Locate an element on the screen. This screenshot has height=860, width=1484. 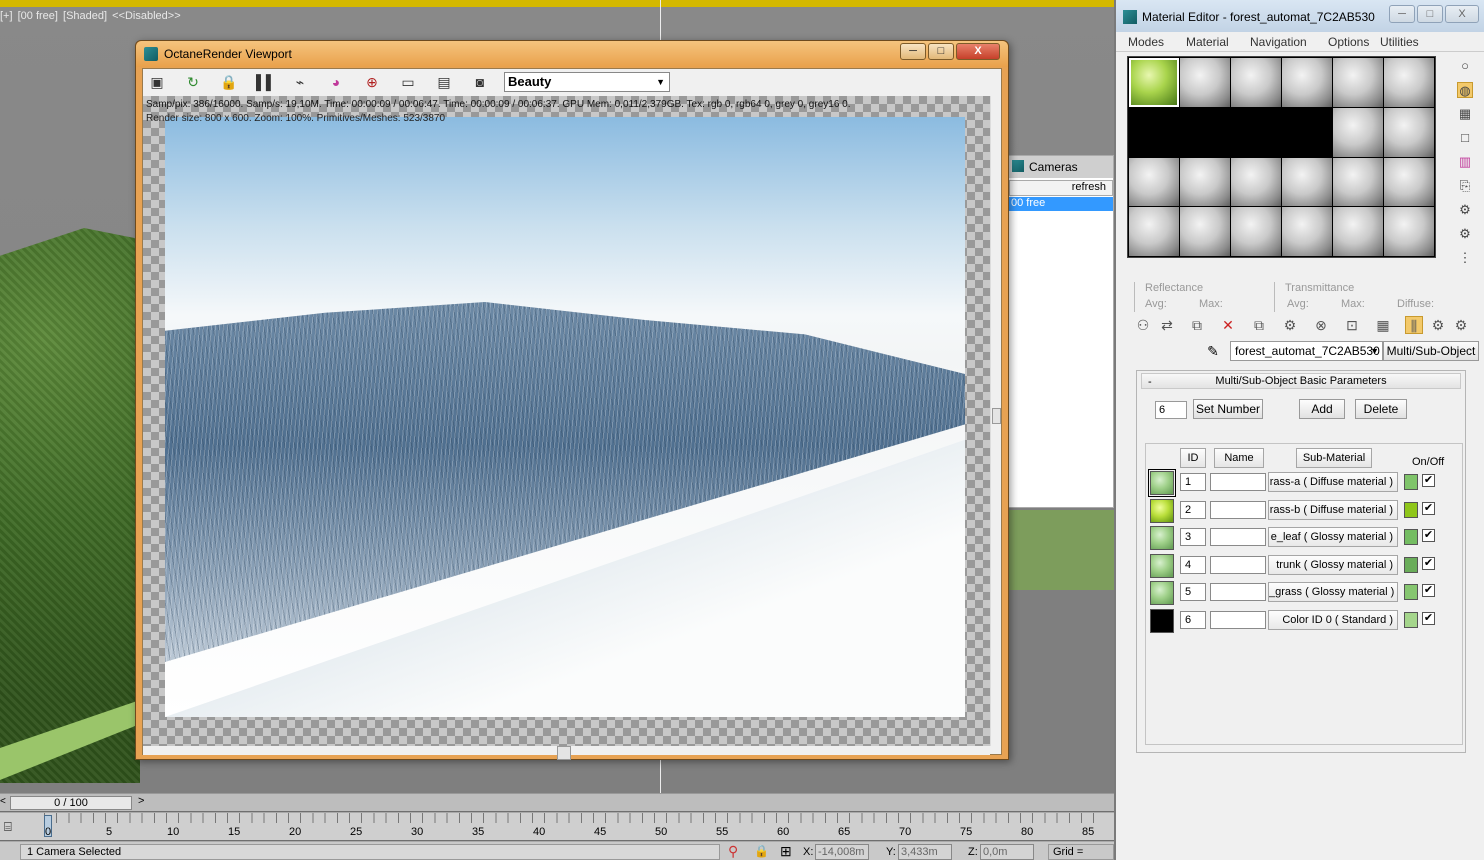
pause-icon: ▌▌ is located at coordinates (266, 82).